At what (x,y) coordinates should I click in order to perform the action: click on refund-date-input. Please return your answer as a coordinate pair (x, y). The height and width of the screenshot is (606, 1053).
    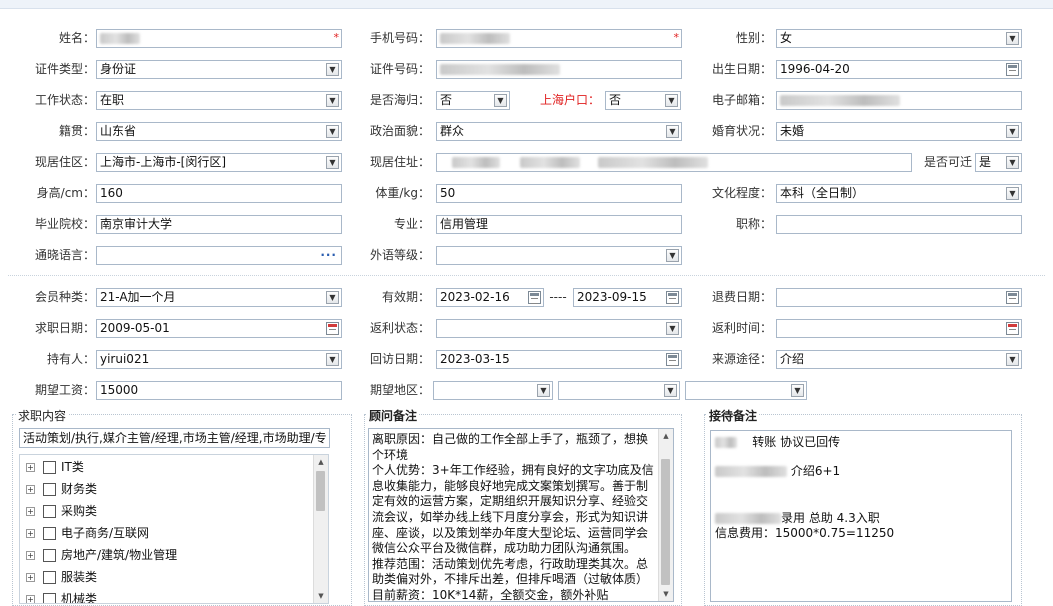
    Looking at the image, I should click on (899, 297).